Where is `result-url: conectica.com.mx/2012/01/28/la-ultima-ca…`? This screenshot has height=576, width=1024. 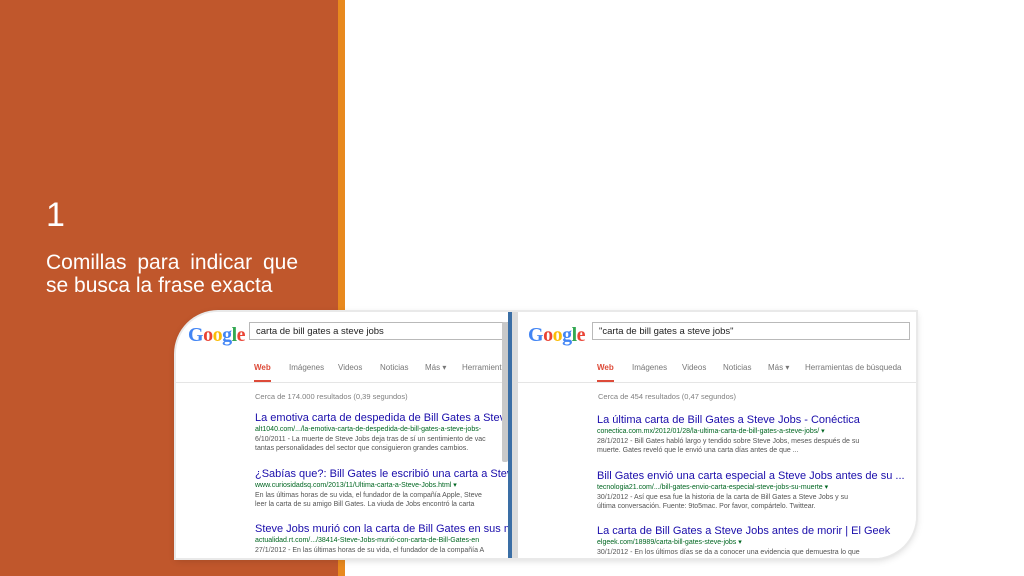
result-url: conectica.com.mx/2012/01/28/la-ultima-ca… is located at coordinates (728, 432).